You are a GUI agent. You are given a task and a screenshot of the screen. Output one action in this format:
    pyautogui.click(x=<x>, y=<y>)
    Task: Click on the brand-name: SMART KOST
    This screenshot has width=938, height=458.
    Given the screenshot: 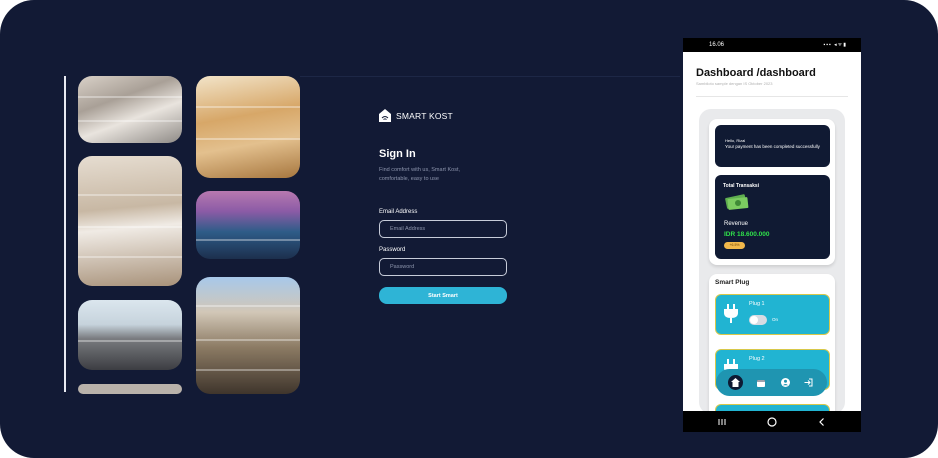 What is the action you would take?
    pyautogui.click(x=424, y=115)
    